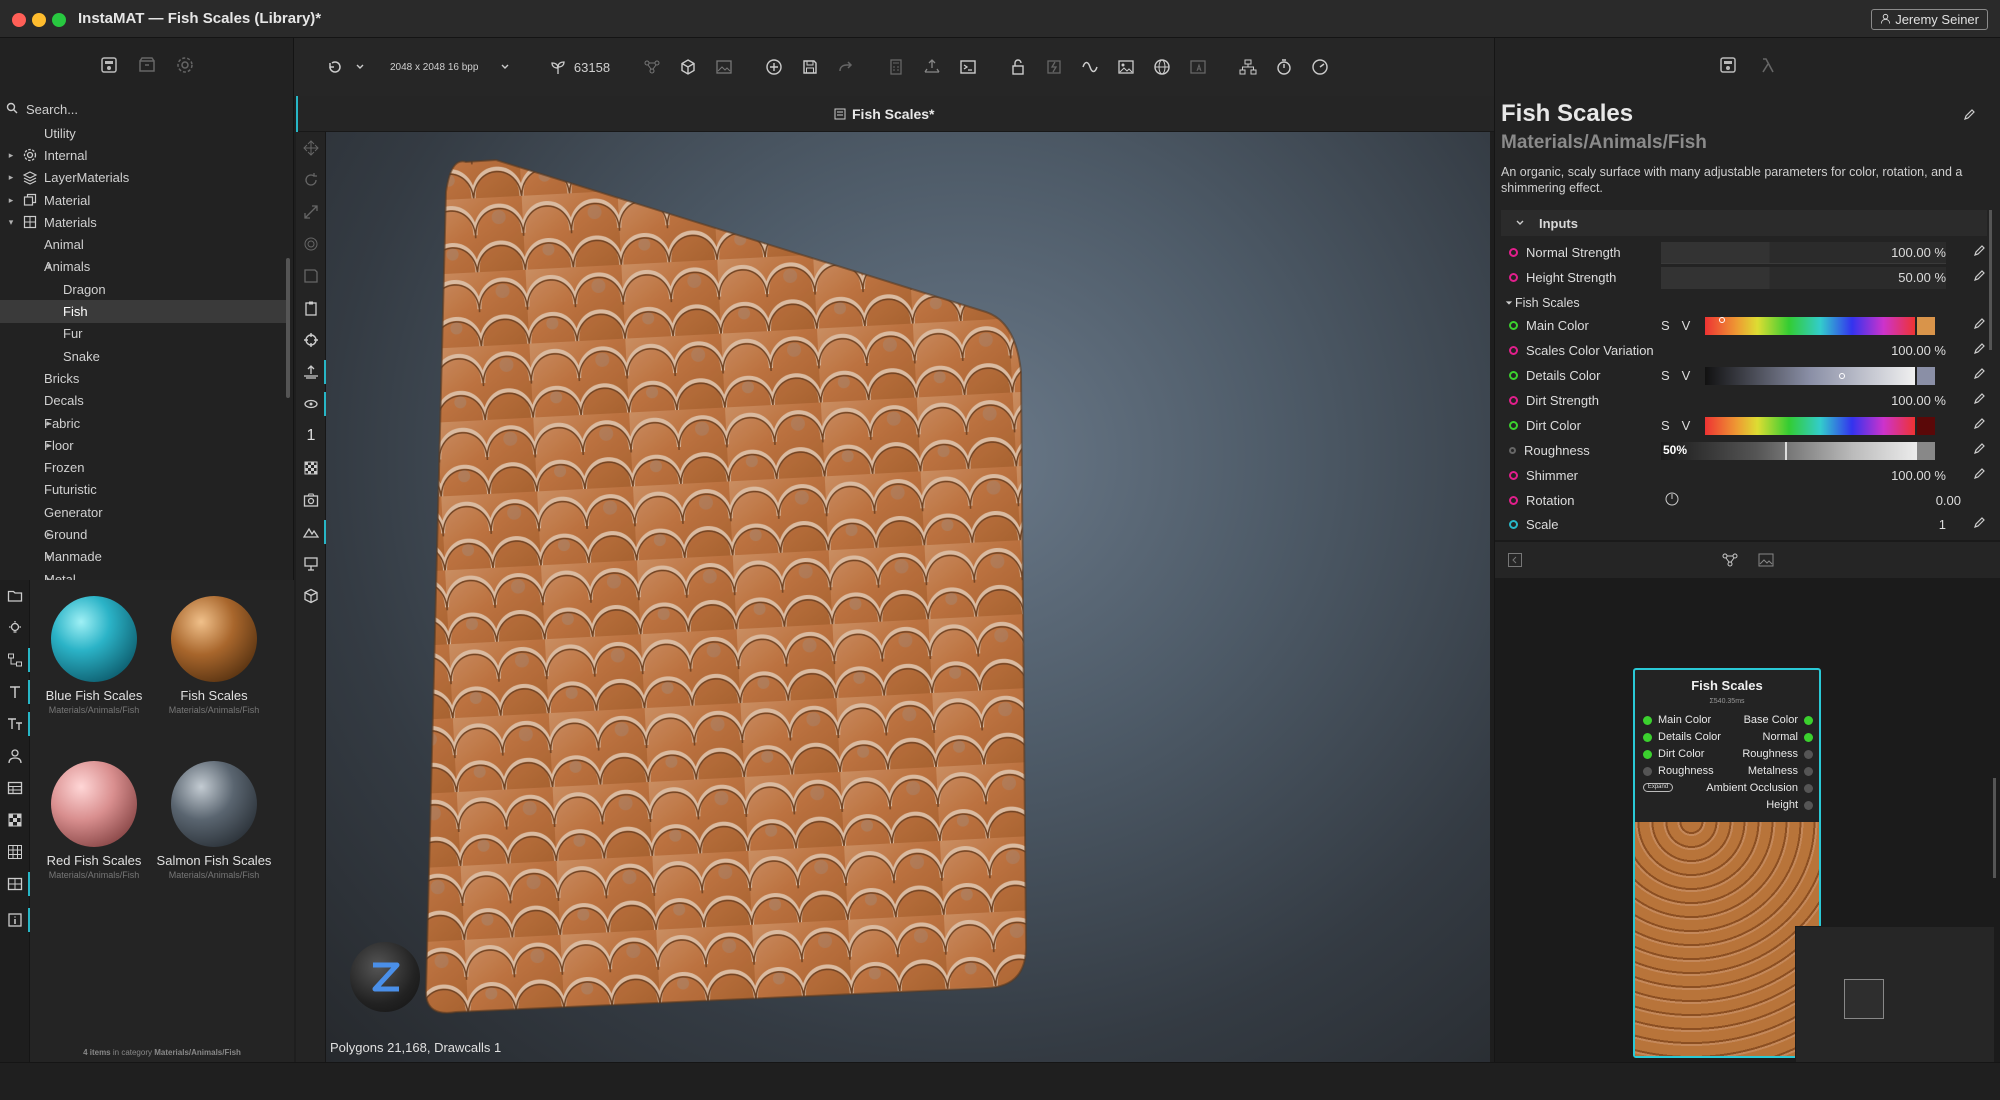  What do you see at coordinates (1744, 223) in the screenshot?
I see `inputs-section-header: Inputs` at bounding box center [1744, 223].